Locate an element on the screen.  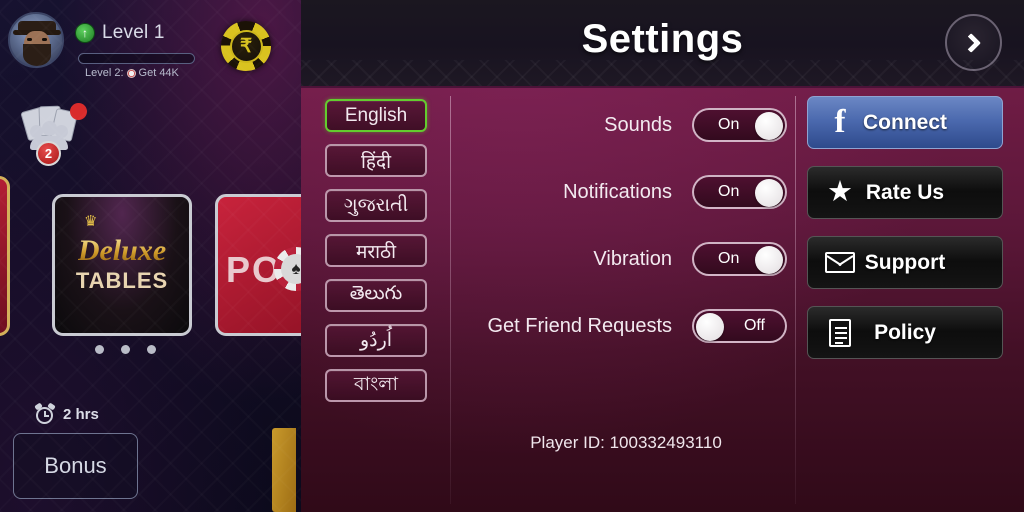
setting-label: Vibration is located at coordinates (632, 258).